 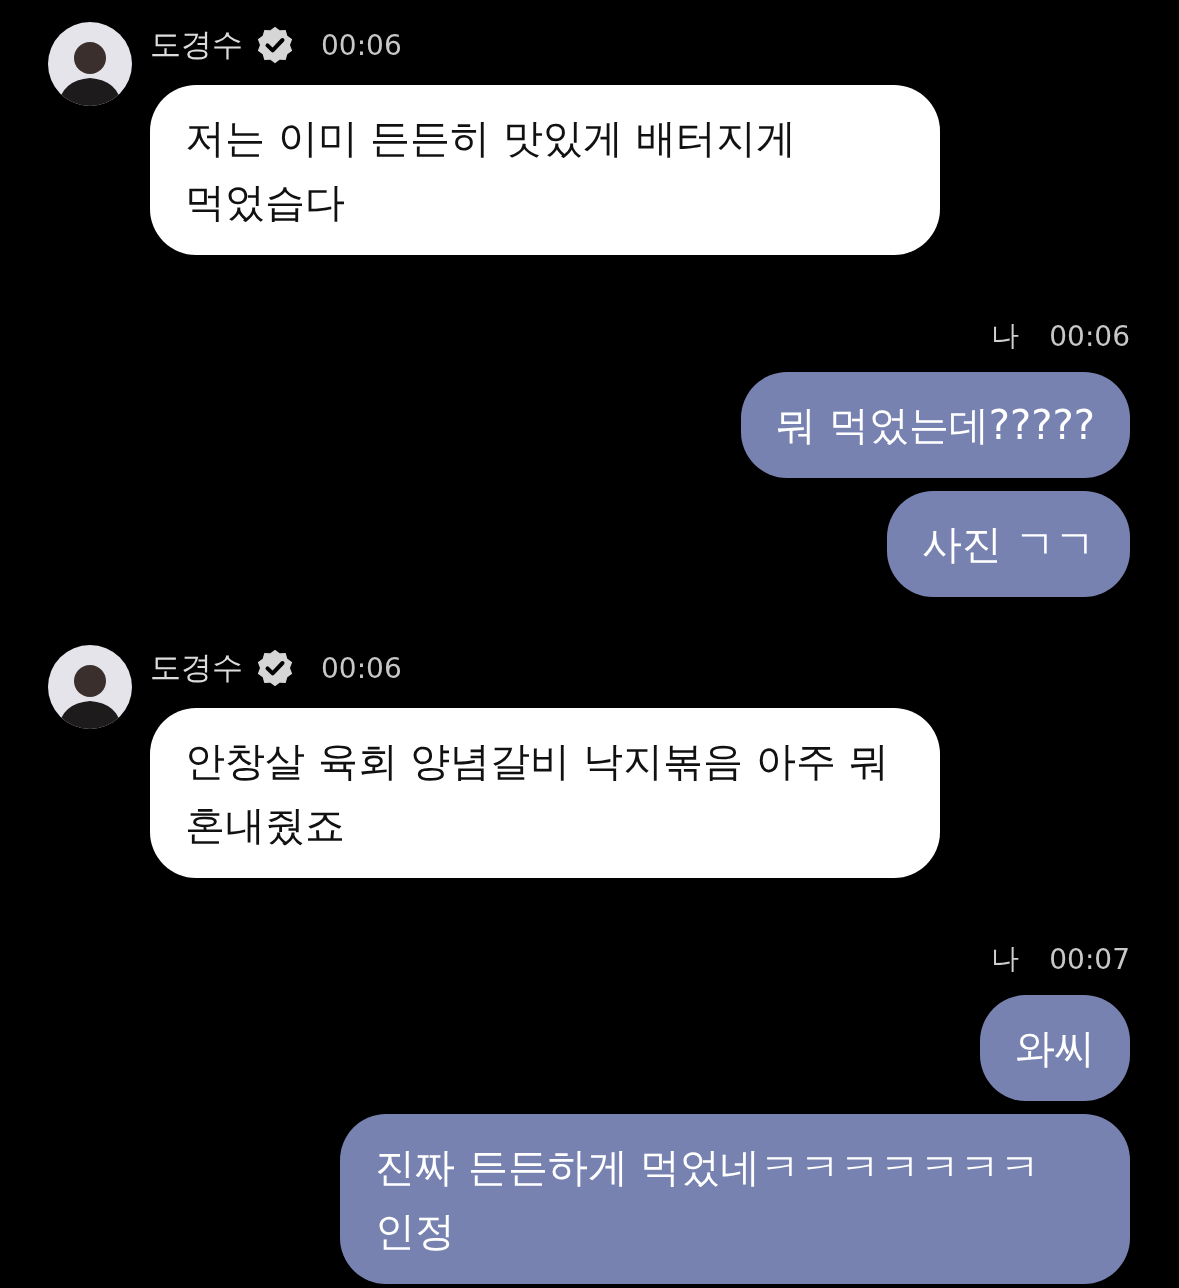 I want to click on message-bubble: 진짜 든든하게 먹었네ㅋㅋㅋㅋㅋㅋㅋ 인정, so click(x=735, y=1199).